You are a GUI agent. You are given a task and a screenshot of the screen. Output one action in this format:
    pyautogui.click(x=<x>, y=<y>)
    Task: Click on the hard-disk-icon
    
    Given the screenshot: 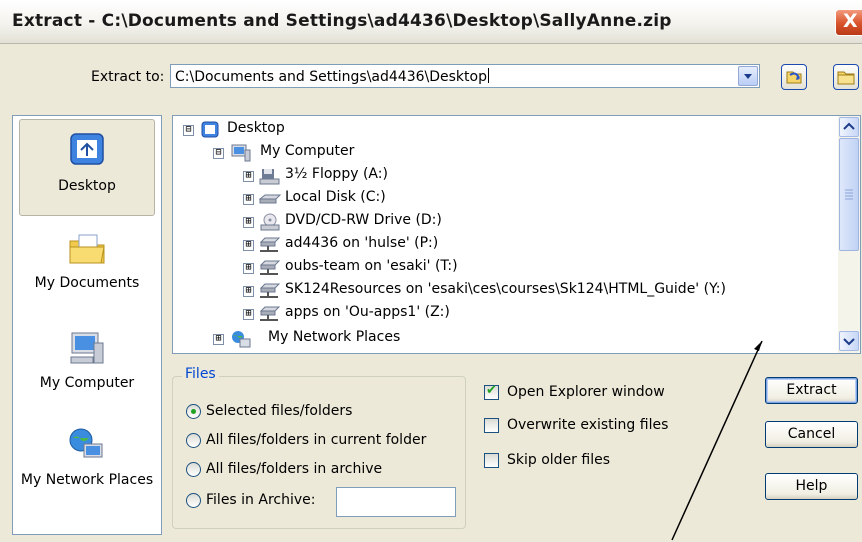 What is the action you would take?
    pyautogui.click(x=270, y=199)
    